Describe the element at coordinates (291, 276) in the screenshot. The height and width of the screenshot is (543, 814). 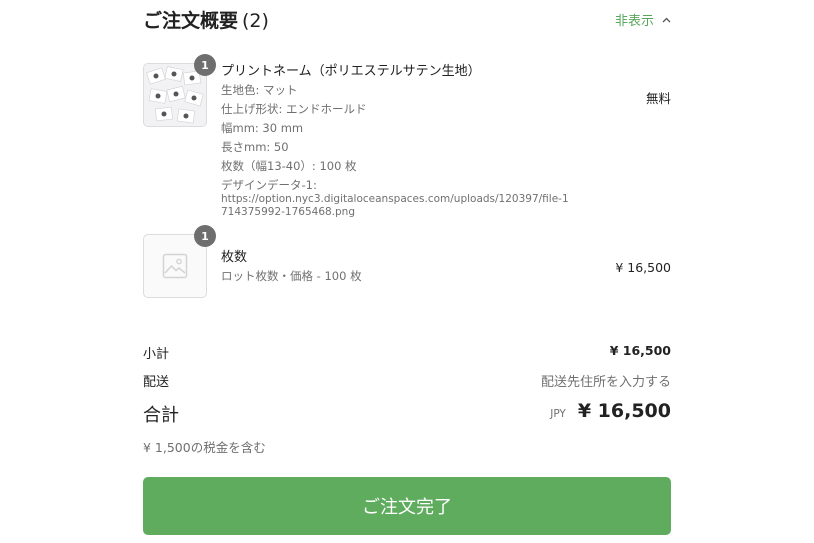
I see `item-option: ロット枚数・価格 - 100 枚` at that location.